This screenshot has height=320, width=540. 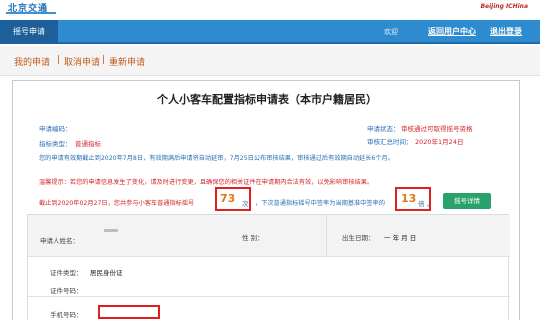 I want to click on applicant-name-label: 申请人姓名：, so click(x=59, y=241).